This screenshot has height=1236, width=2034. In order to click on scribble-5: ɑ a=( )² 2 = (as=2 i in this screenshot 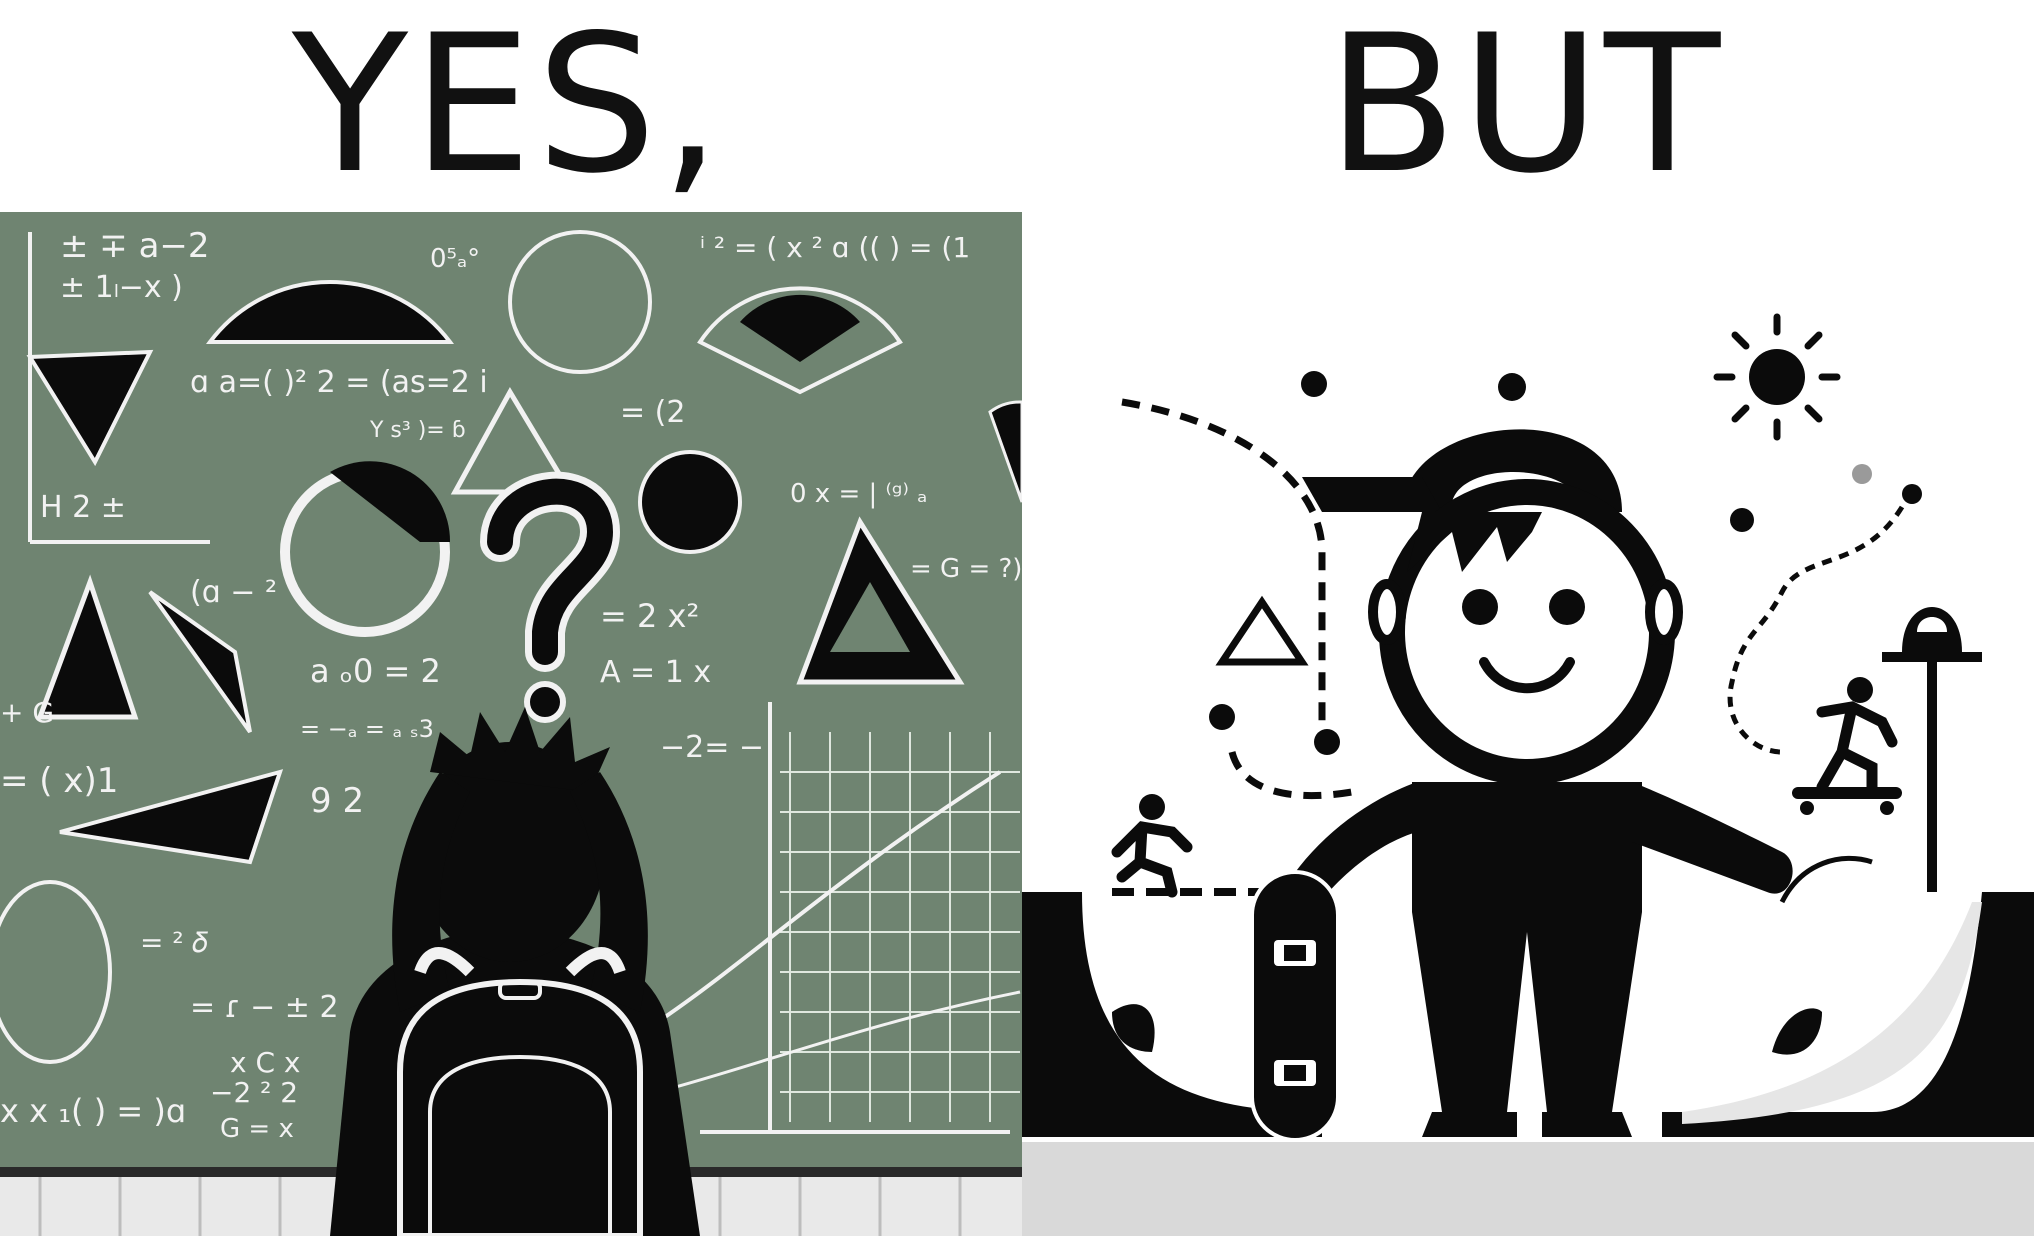, I will do `click(339, 382)`.